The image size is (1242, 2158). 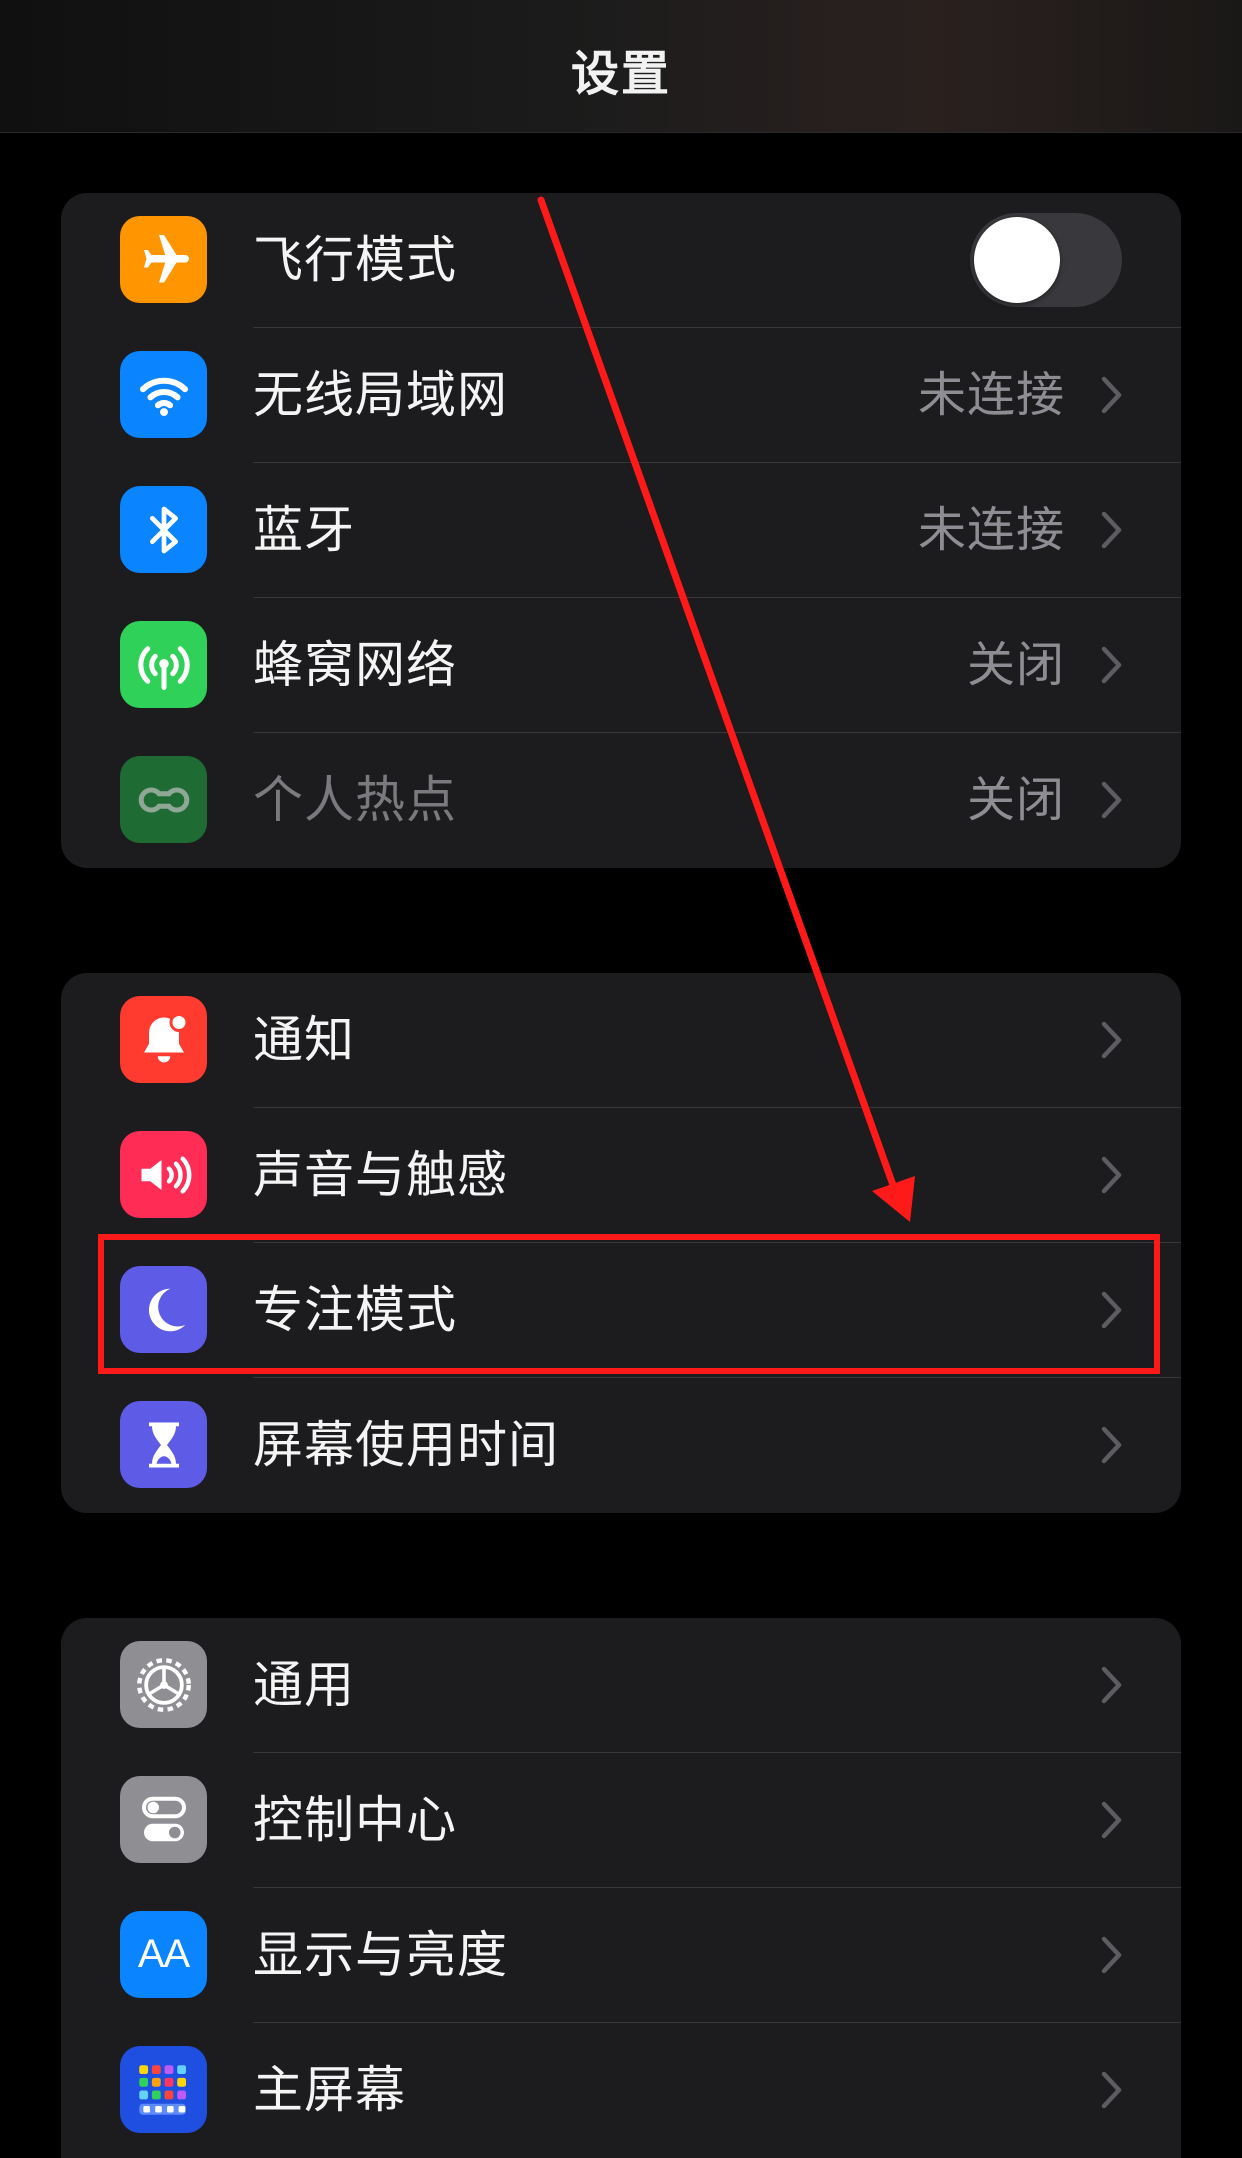 What do you see at coordinates (163, 1174) in the screenshot?
I see `speaker-icon` at bounding box center [163, 1174].